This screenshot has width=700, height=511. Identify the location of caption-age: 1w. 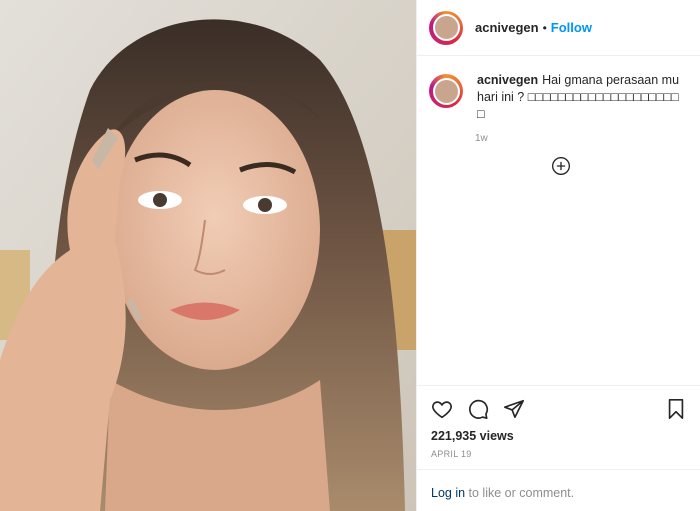
(481, 138).